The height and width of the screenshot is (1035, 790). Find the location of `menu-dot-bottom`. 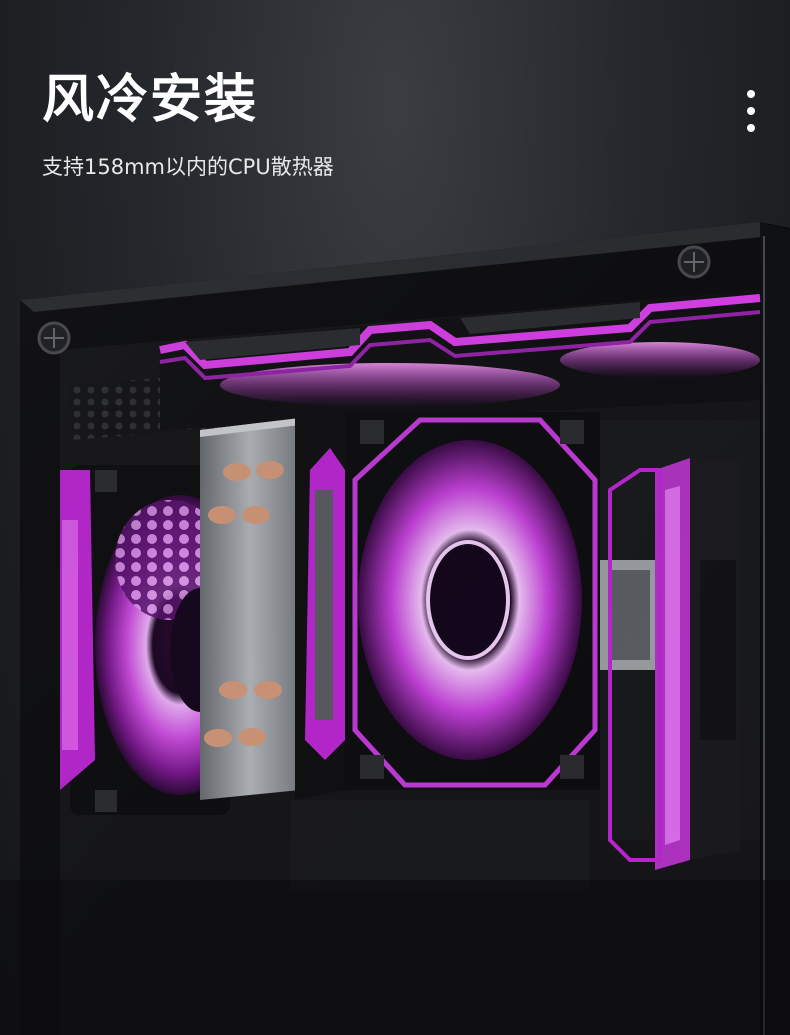

menu-dot-bottom is located at coordinates (751, 128).